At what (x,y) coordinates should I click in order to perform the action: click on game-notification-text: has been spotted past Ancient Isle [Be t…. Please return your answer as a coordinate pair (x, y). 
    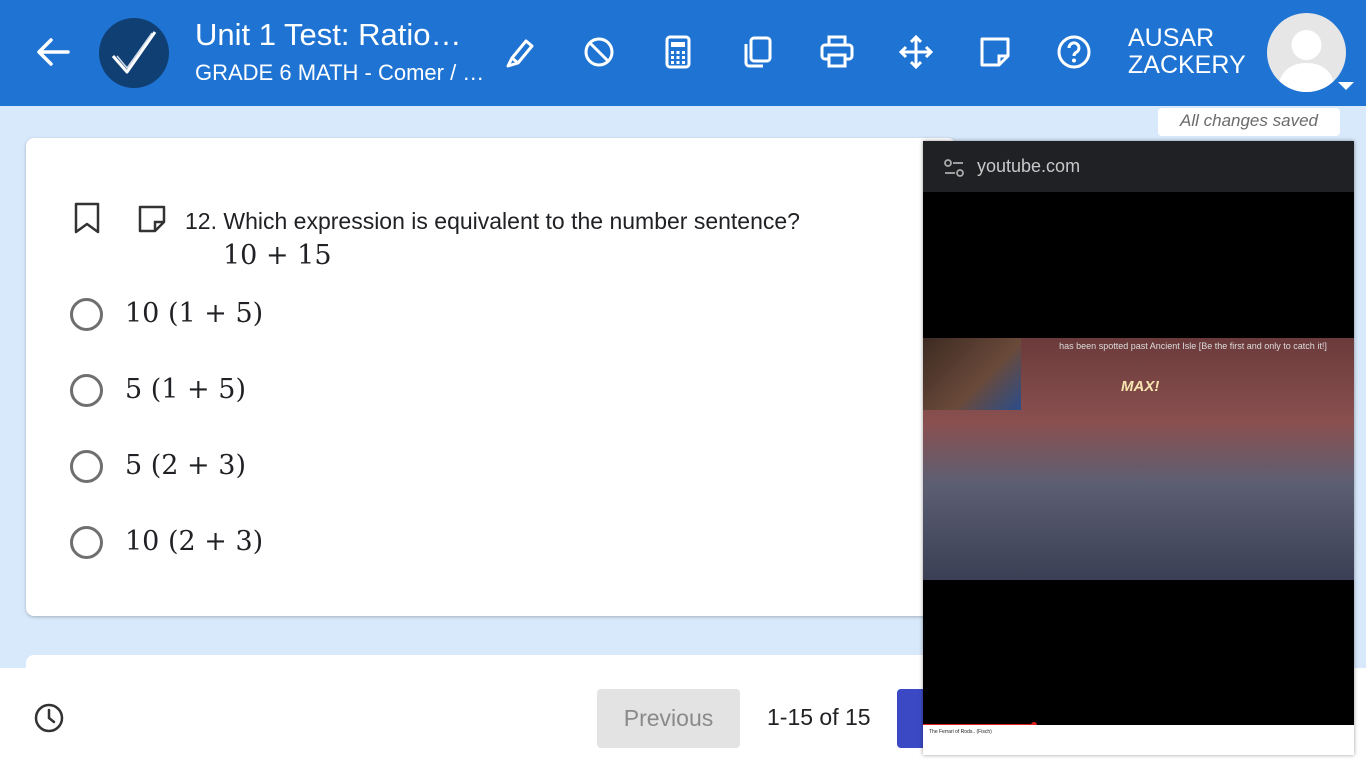
    Looking at the image, I should click on (1193, 346).